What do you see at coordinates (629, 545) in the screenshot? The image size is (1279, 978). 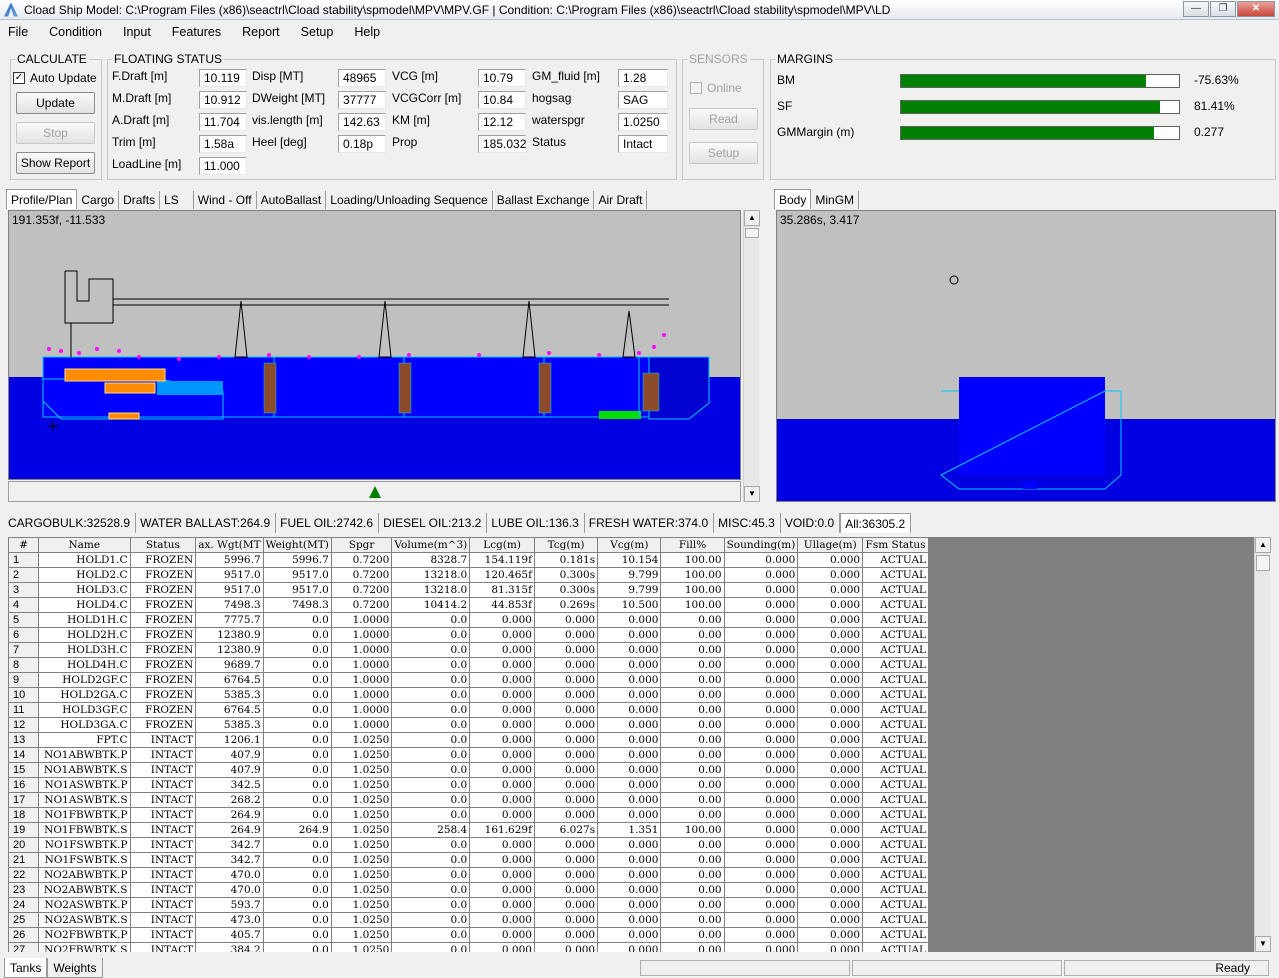 I see `column-header: Vcg(m)` at bounding box center [629, 545].